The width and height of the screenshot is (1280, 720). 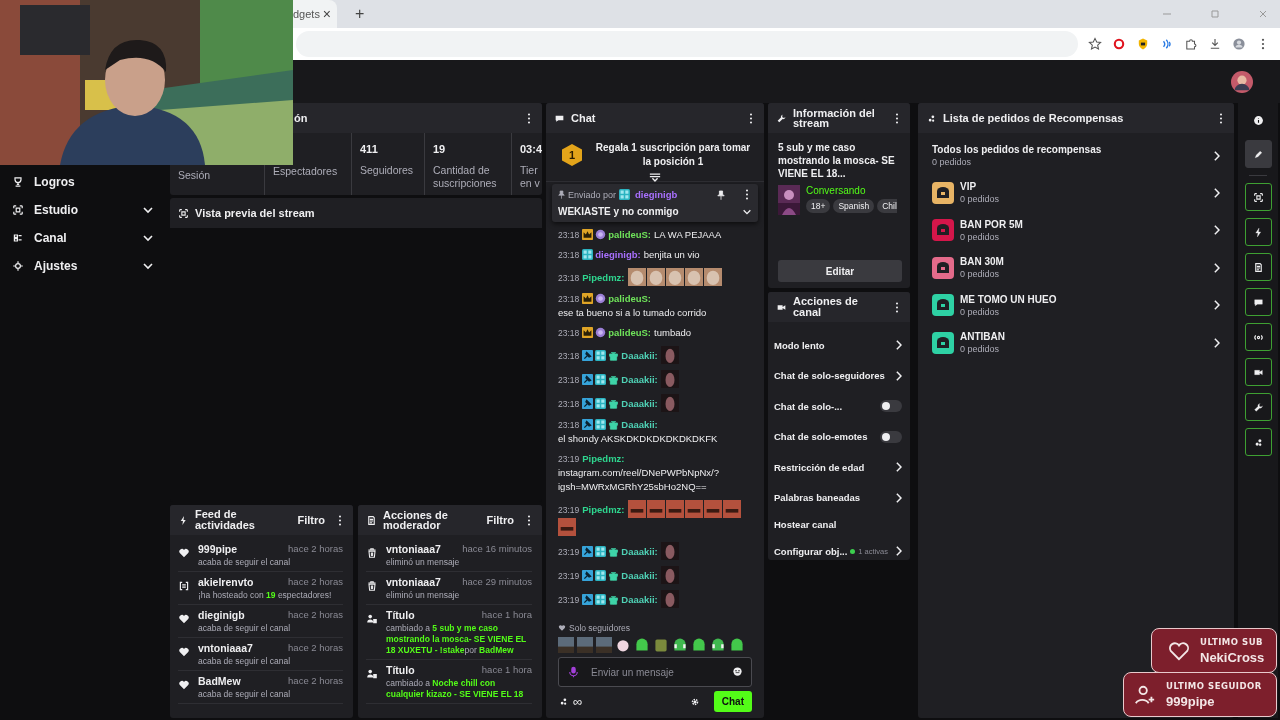 I want to click on activity-user: BadMew, so click(x=219, y=681).